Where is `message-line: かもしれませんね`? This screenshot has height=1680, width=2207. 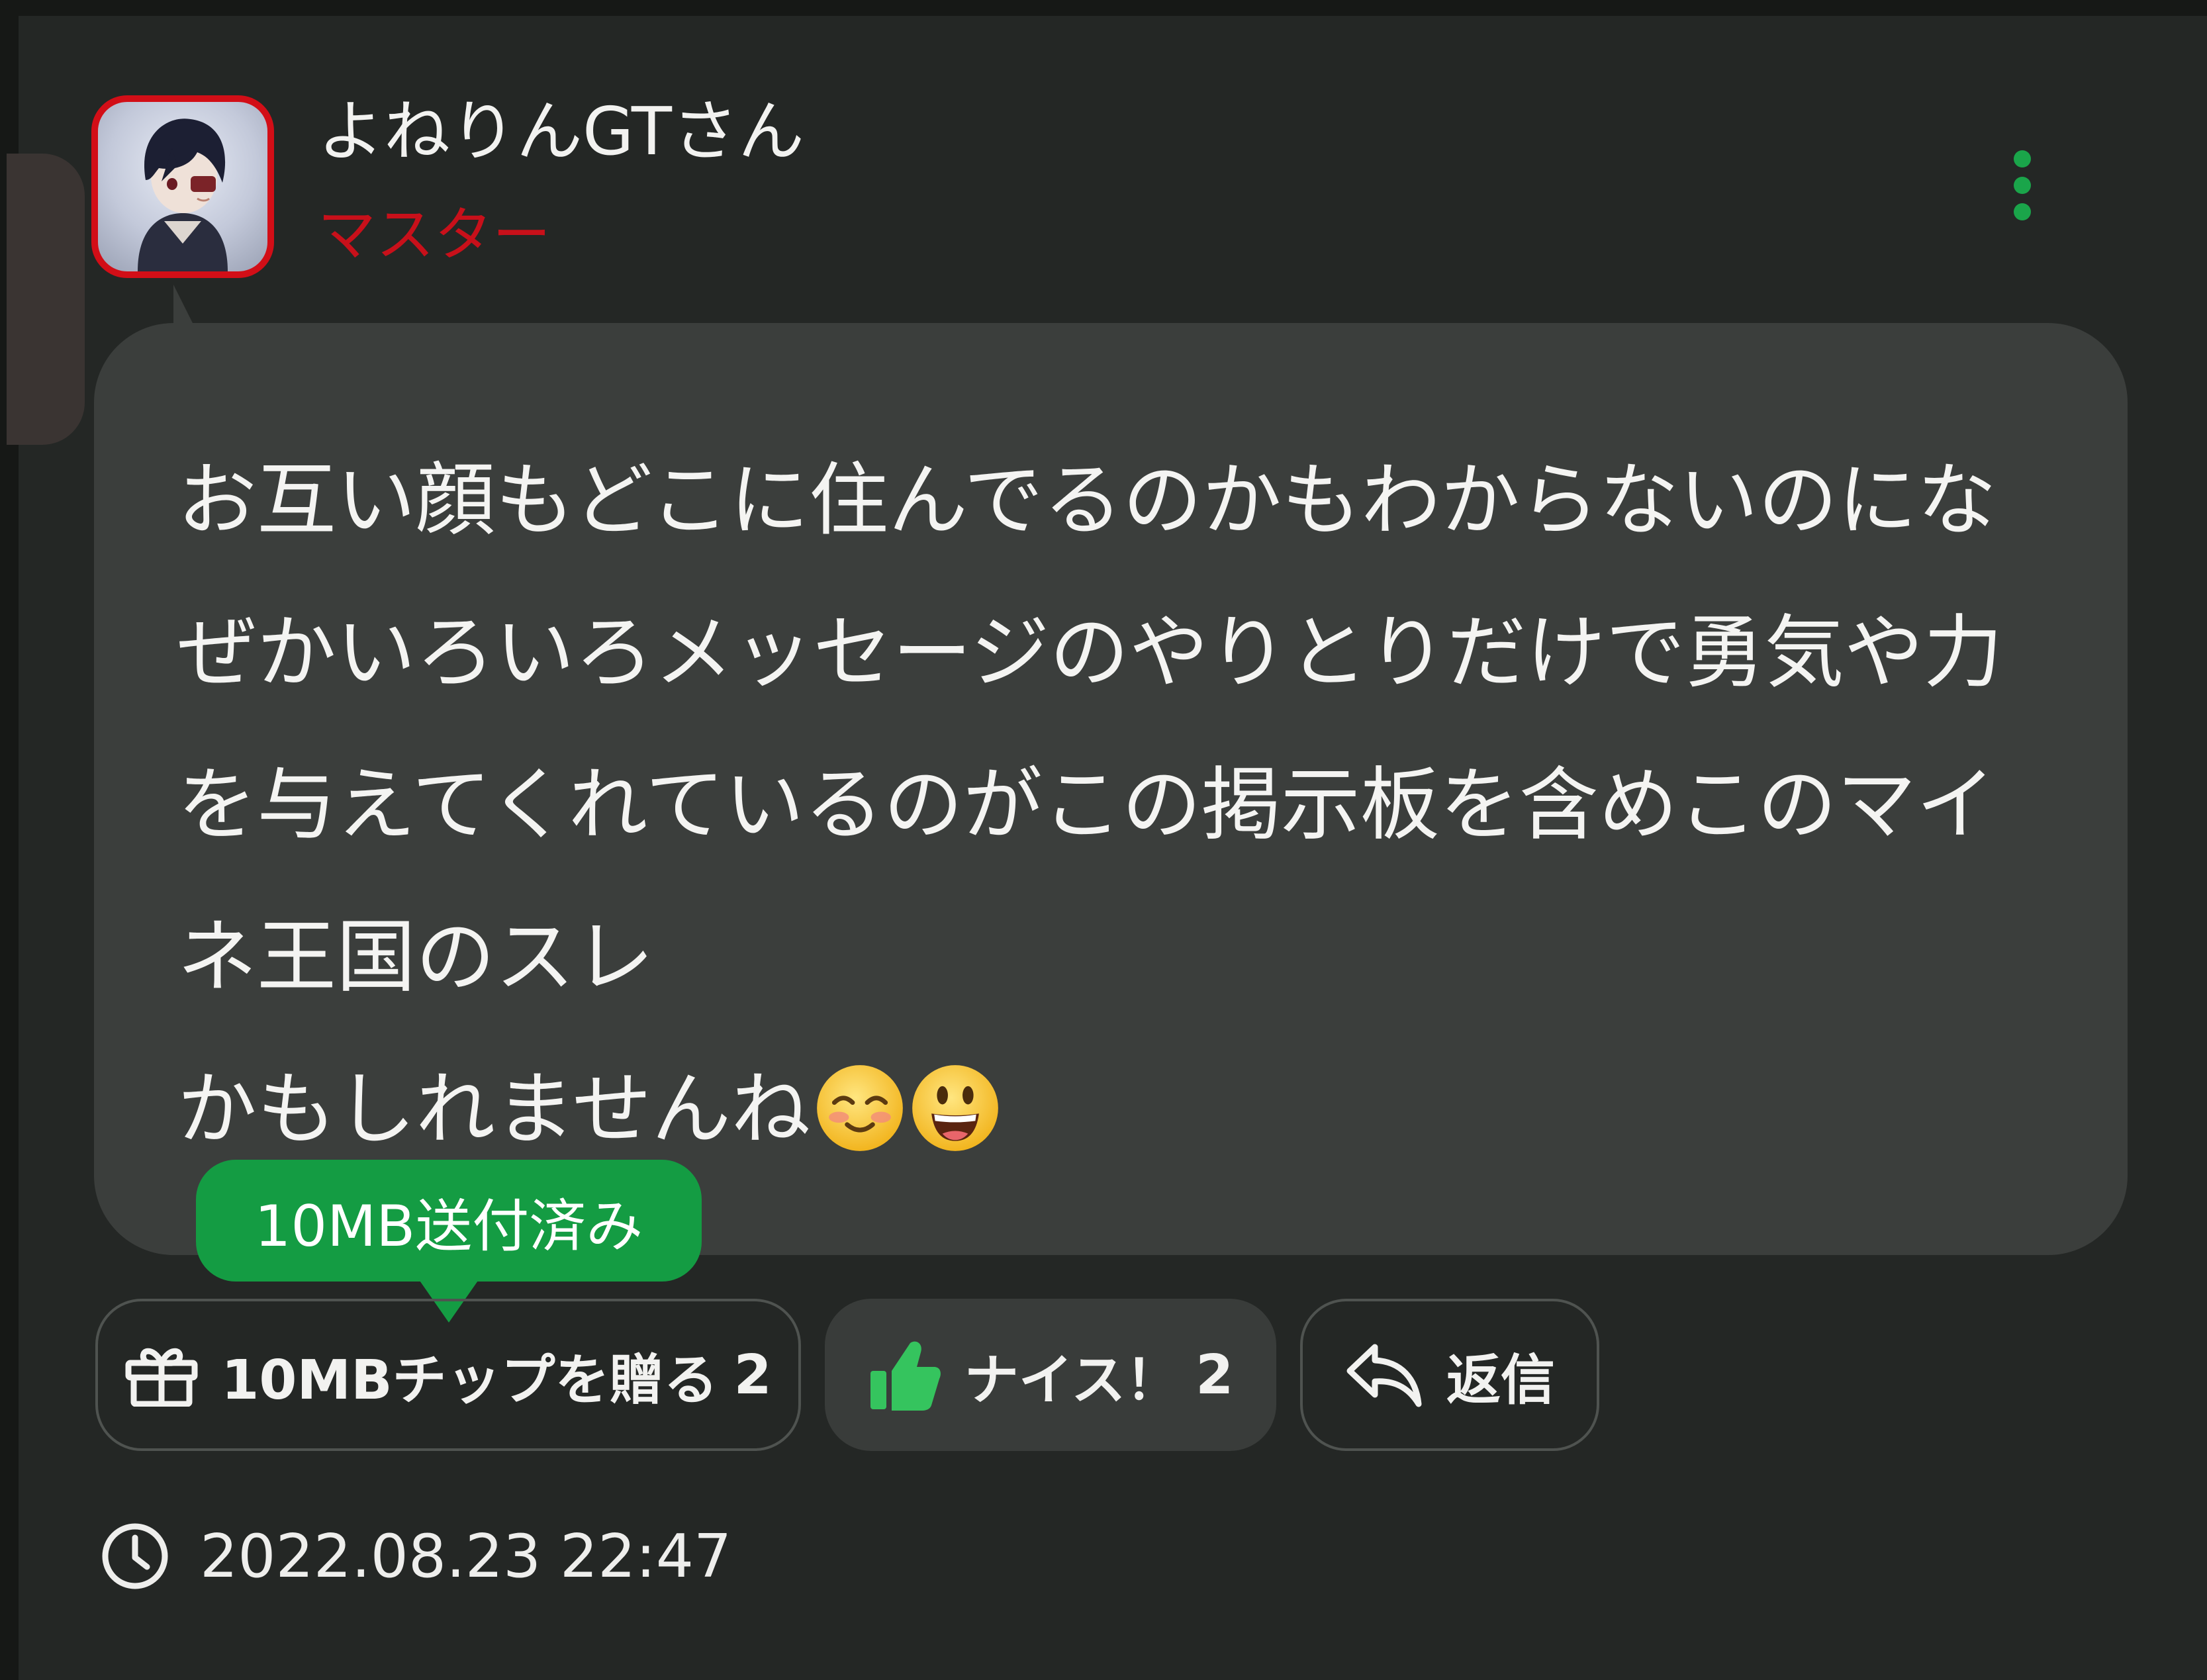 message-line: かもしれませんね is located at coordinates (494, 1110).